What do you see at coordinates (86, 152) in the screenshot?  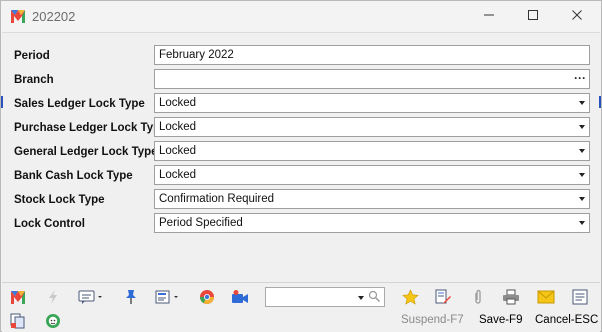 I see `field-label: General Ledger Lock Type` at bounding box center [86, 152].